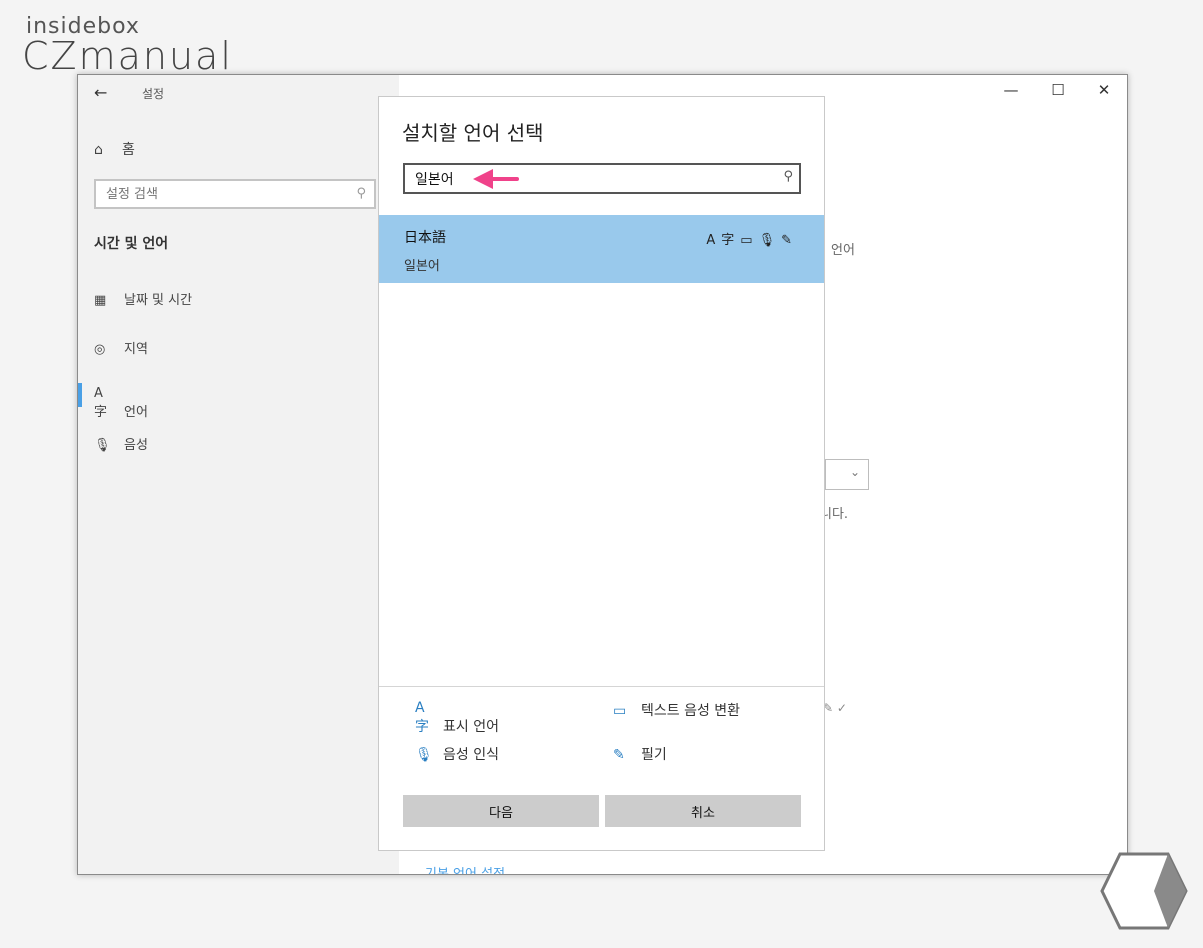 This screenshot has width=1203, height=948. Describe the element at coordinates (496, 179) in the screenshot. I see `annotation-arrow-icon` at that location.